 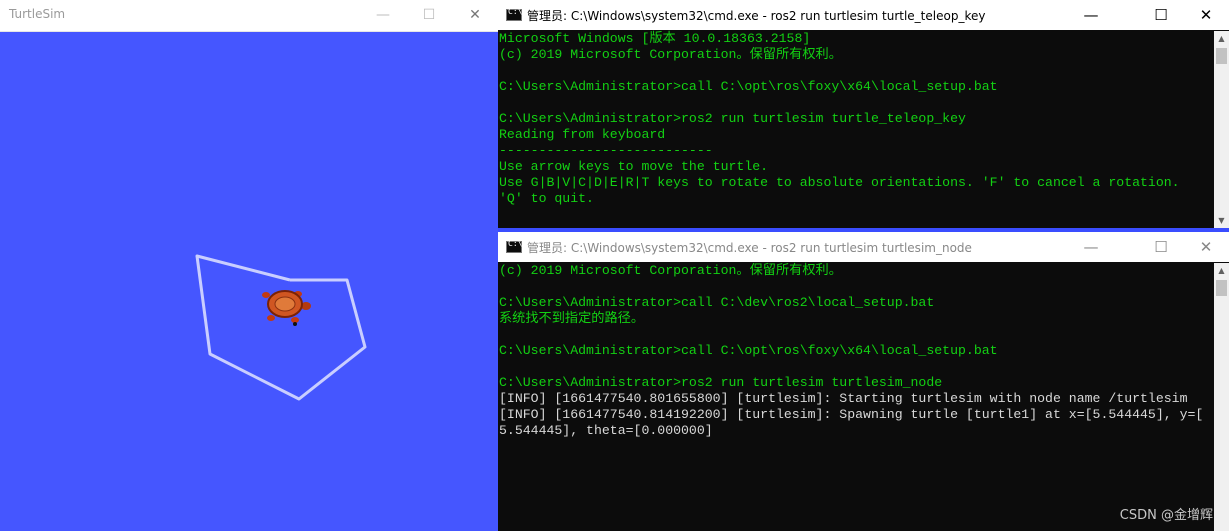 What do you see at coordinates (1166, 515) in the screenshot?
I see `watermark: CSDN @金增辉` at bounding box center [1166, 515].